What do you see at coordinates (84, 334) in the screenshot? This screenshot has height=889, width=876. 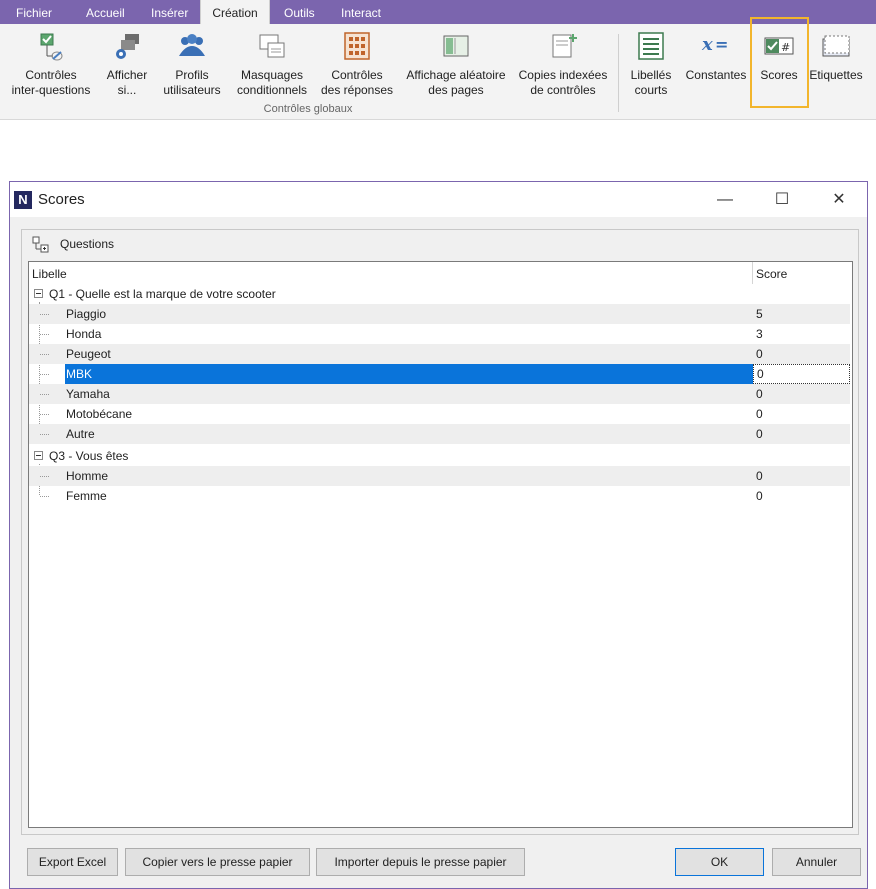 I see `answer-label: Honda` at bounding box center [84, 334].